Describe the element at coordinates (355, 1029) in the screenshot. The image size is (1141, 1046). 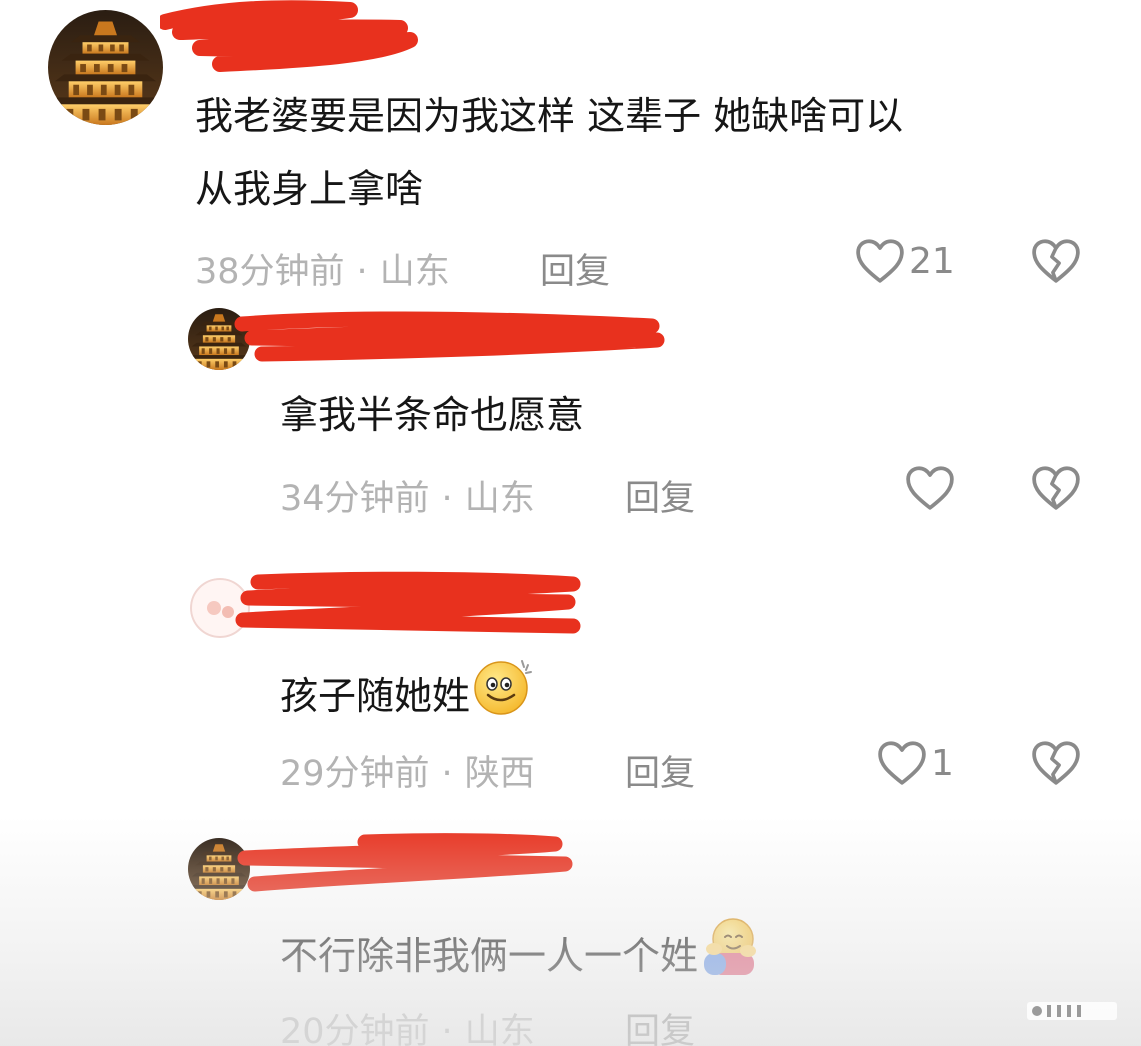
I see `timestamp: 20分钟前` at that location.